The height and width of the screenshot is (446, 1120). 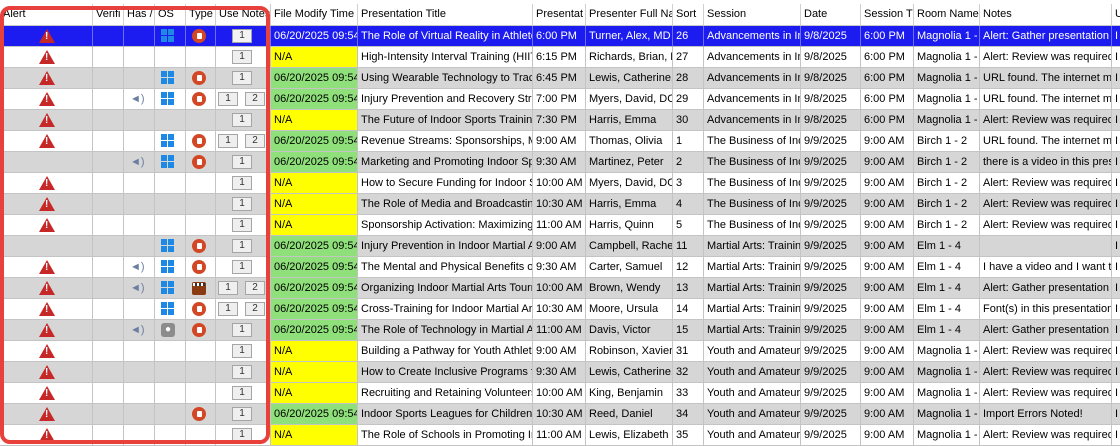 What do you see at coordinates (1046, 435) in the screenshot?
I see `notes-cell: Alert: Review was required (` at bounding box center [1046, 435].